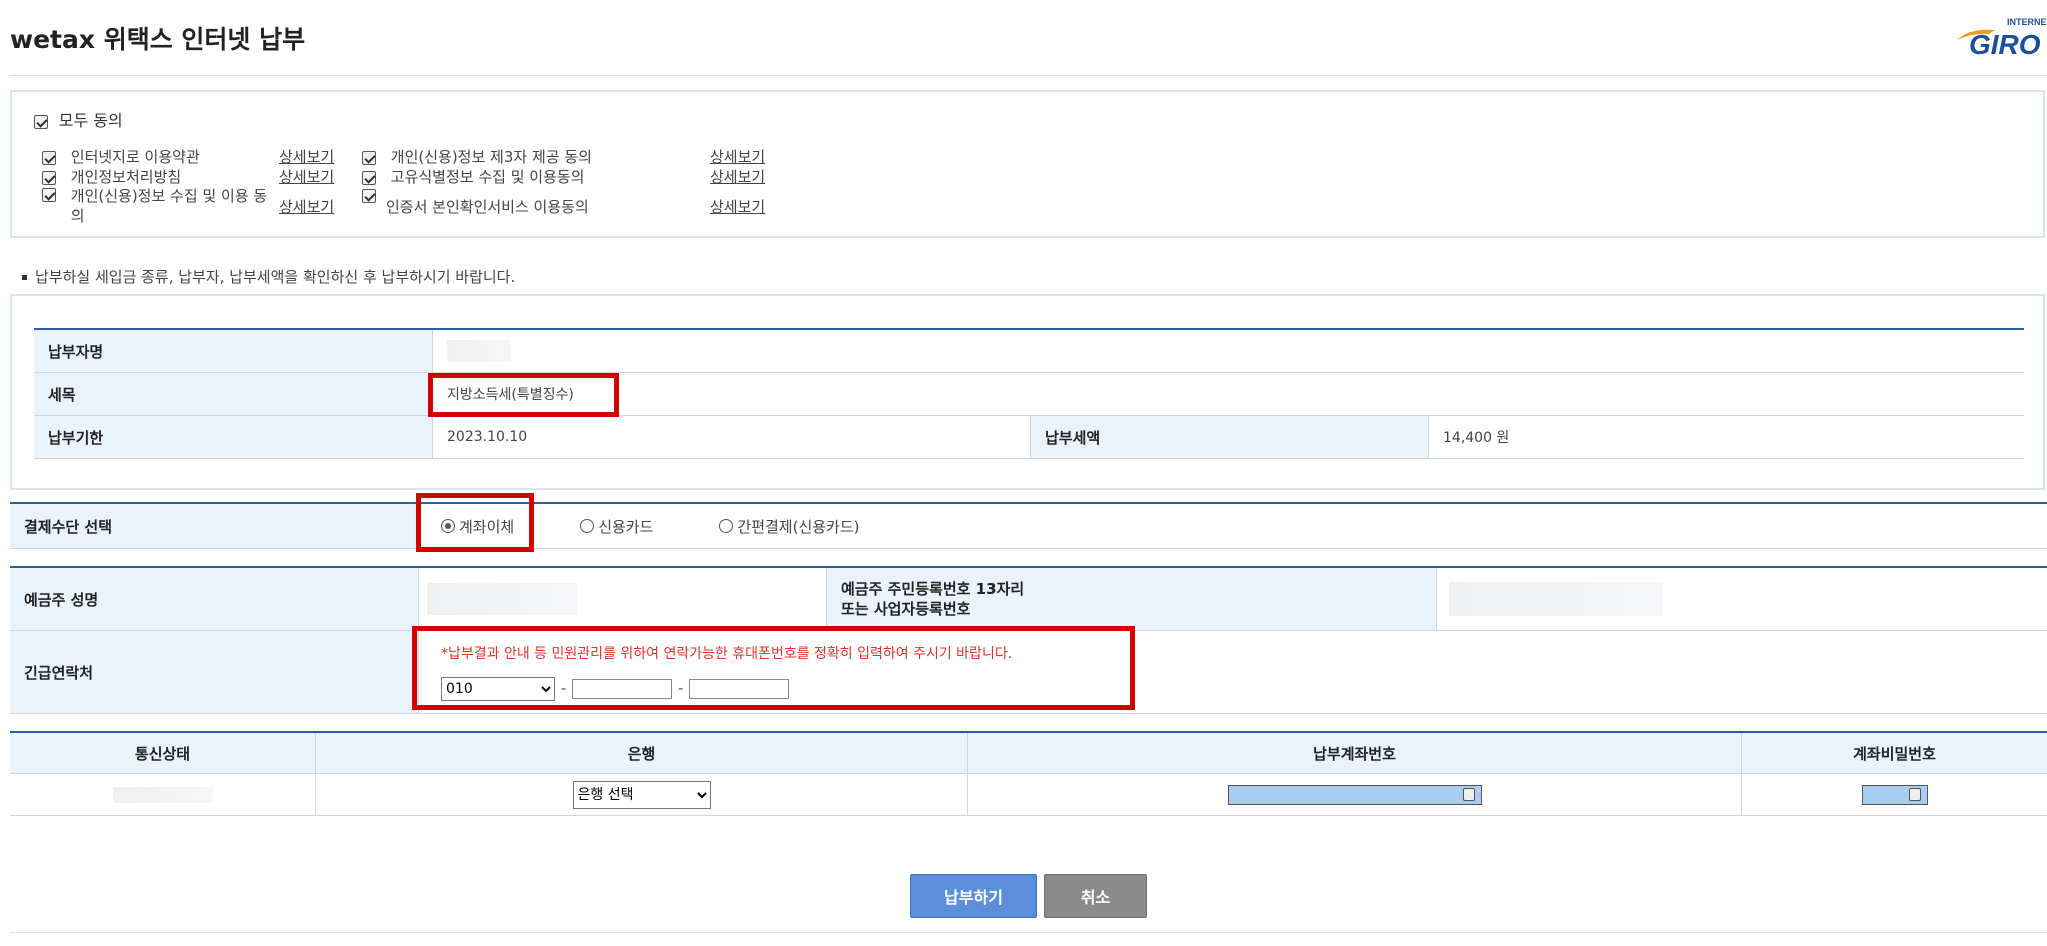 The width and height of the screenshot is (2047, 946). I want to click on depositor-name-value, so click(622, 599).